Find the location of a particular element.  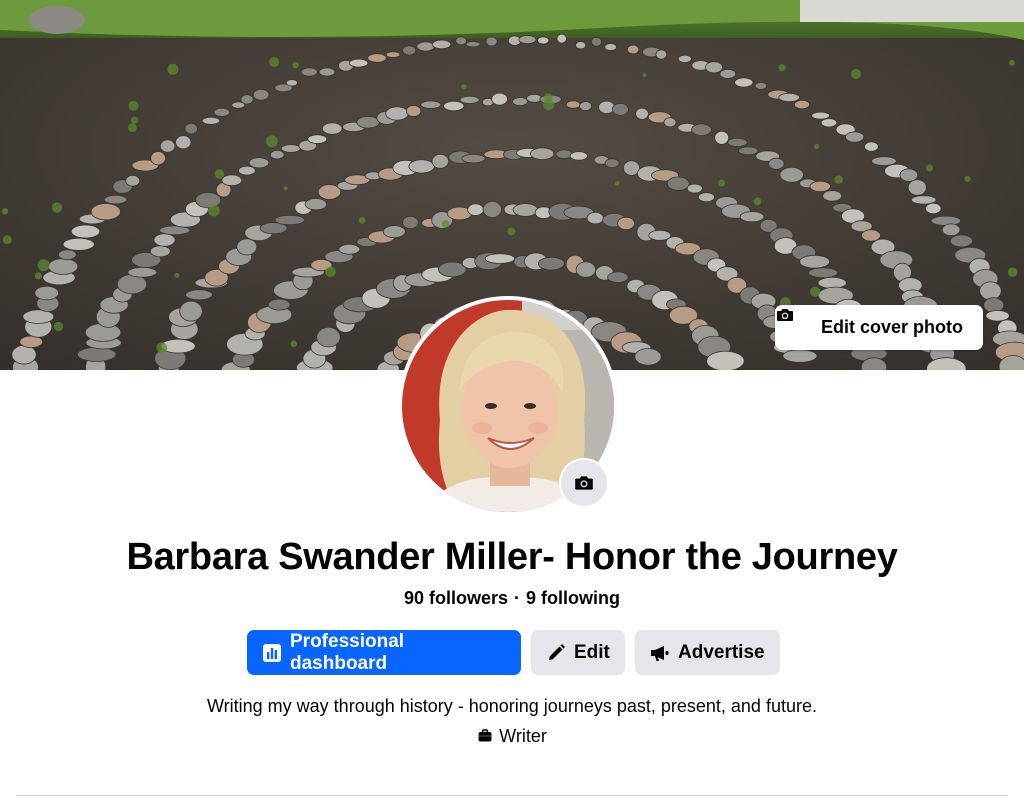

followers-count-link: 90 followers is located at coordinates (456, 598).